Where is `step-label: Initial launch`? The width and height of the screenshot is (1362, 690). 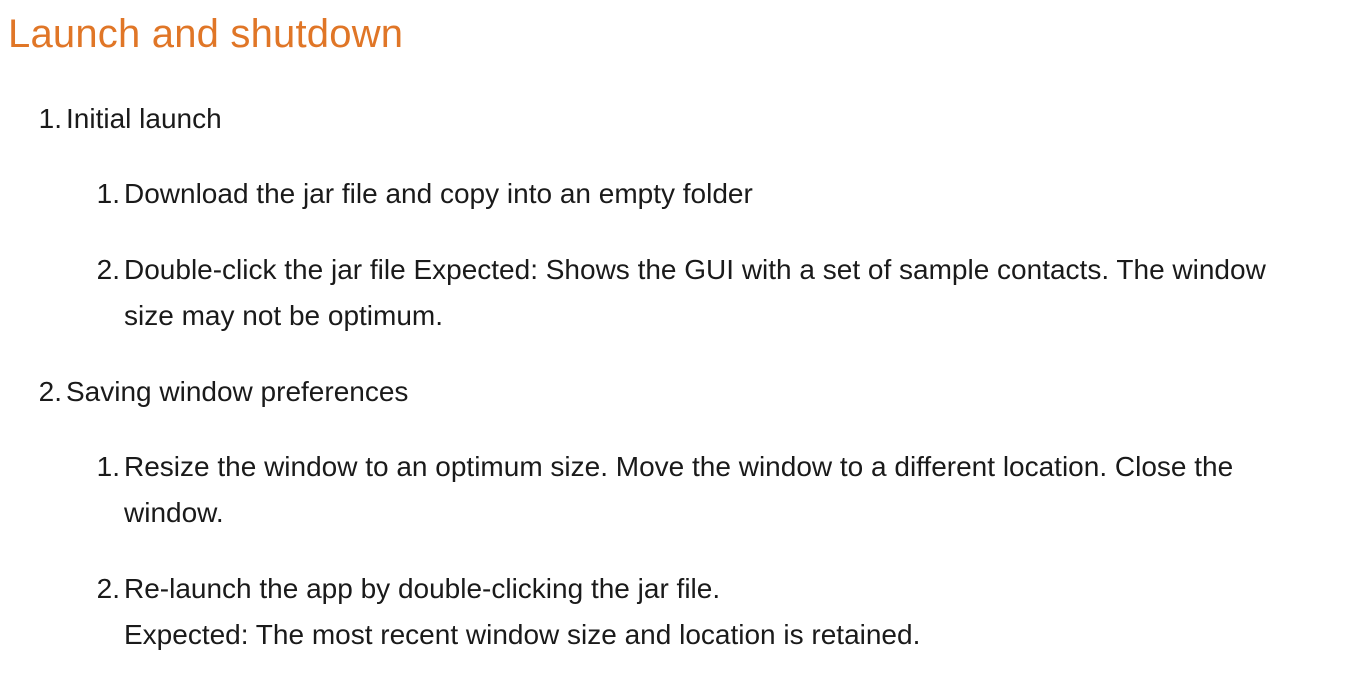 step-label: Initial launch is located at coordinates (144, 118).